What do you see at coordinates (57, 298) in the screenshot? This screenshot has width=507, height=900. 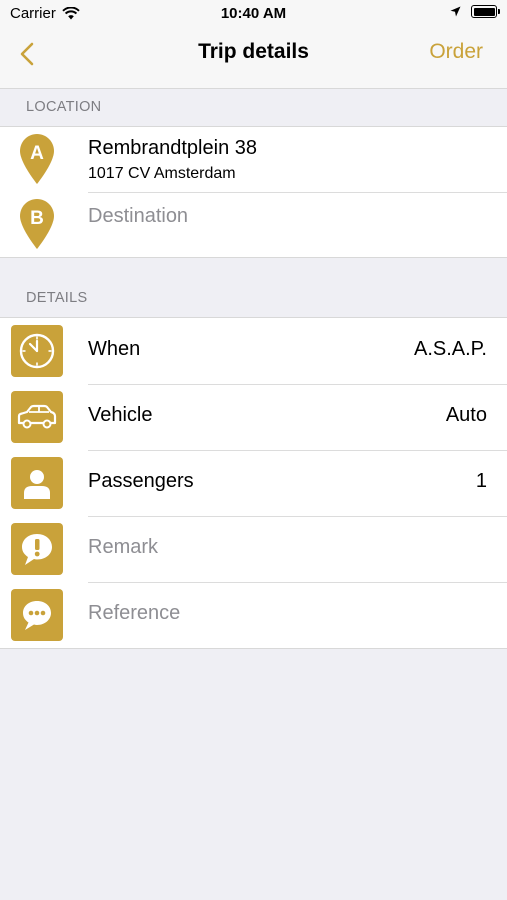 I see `details-section-header: DETAILS` at bounding box center [57, 298].